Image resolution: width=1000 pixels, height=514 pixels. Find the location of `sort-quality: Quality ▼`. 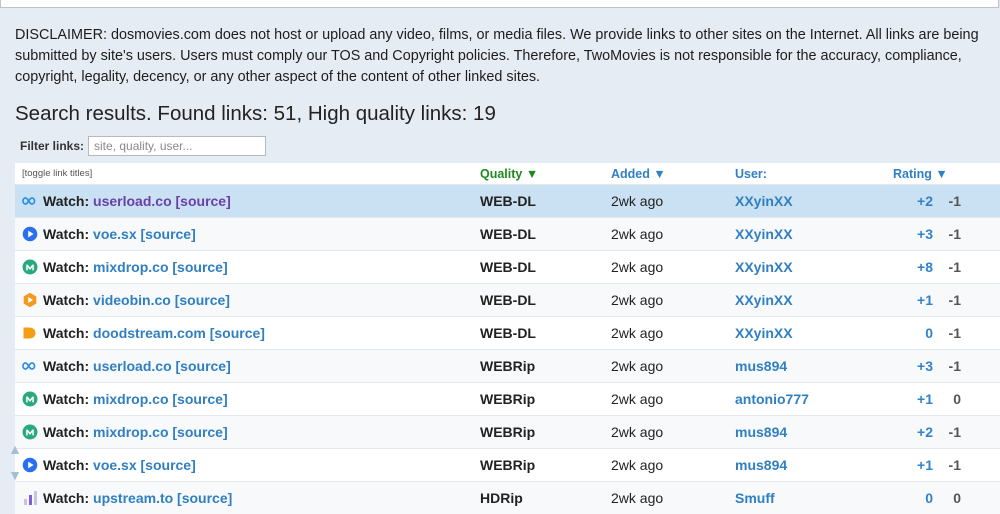

sort-quality: Quality ▼ is located at coordinates (545, 174).